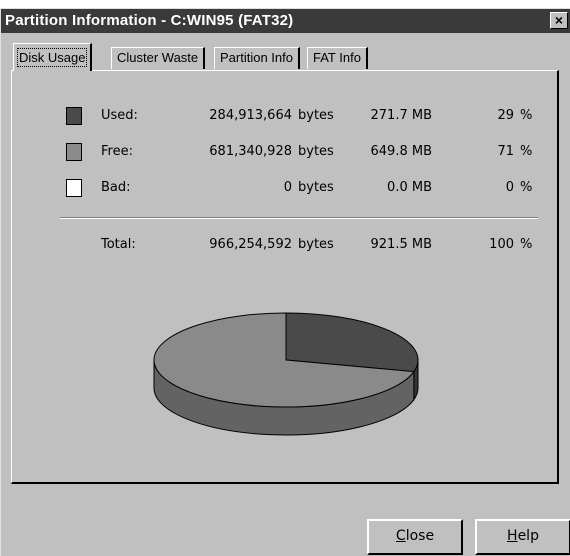  What do you see at coordinates (559, 20) in the screenshot?
I see `close-icon: ×` at bounding box center [559, 20].